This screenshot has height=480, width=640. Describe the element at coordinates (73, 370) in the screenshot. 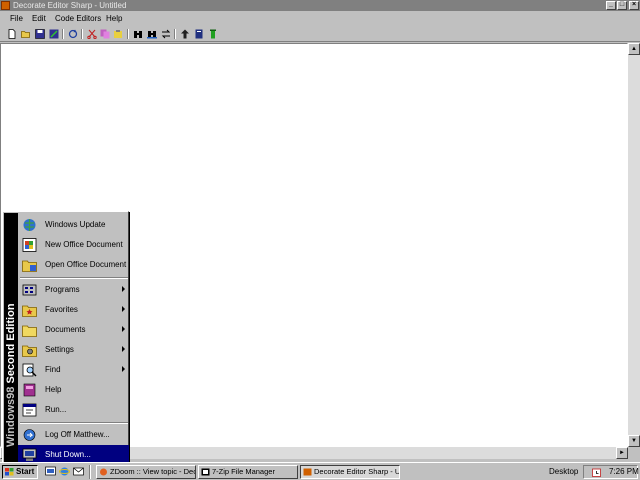

I see `start-item-find: Find` at that location.